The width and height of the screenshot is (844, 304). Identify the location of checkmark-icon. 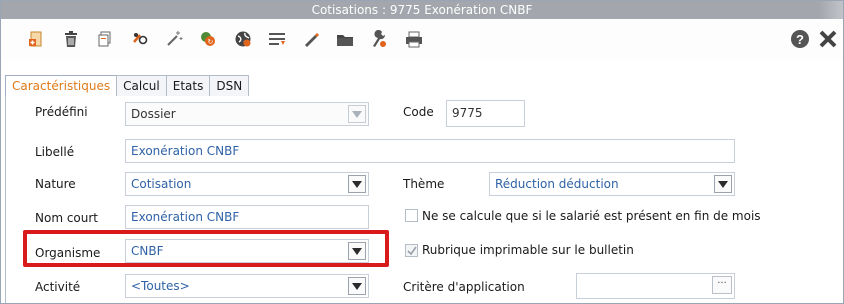
(412, 251).